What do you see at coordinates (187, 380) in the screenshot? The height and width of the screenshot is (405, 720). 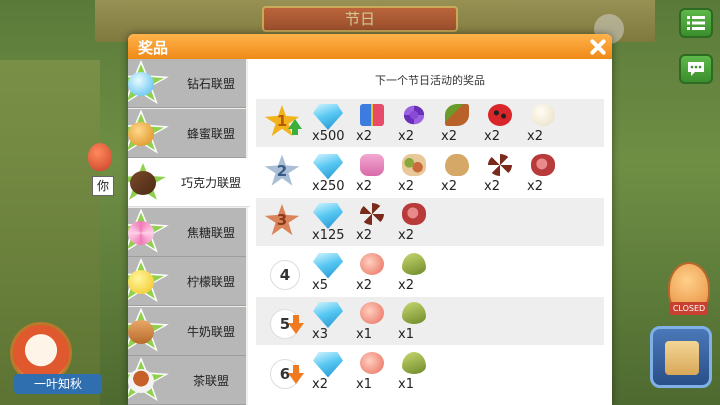 I see `tab-tea-cup: 茶联盟` at bounding box center [187, 380].